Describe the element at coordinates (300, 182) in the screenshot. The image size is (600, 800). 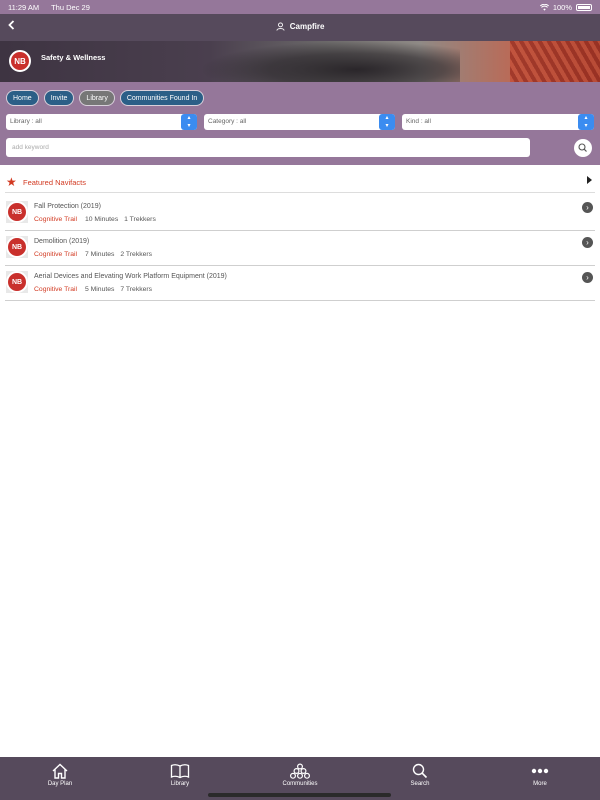
I see `featured-navifacts-header: ★ Featured Navifacts` at that location.